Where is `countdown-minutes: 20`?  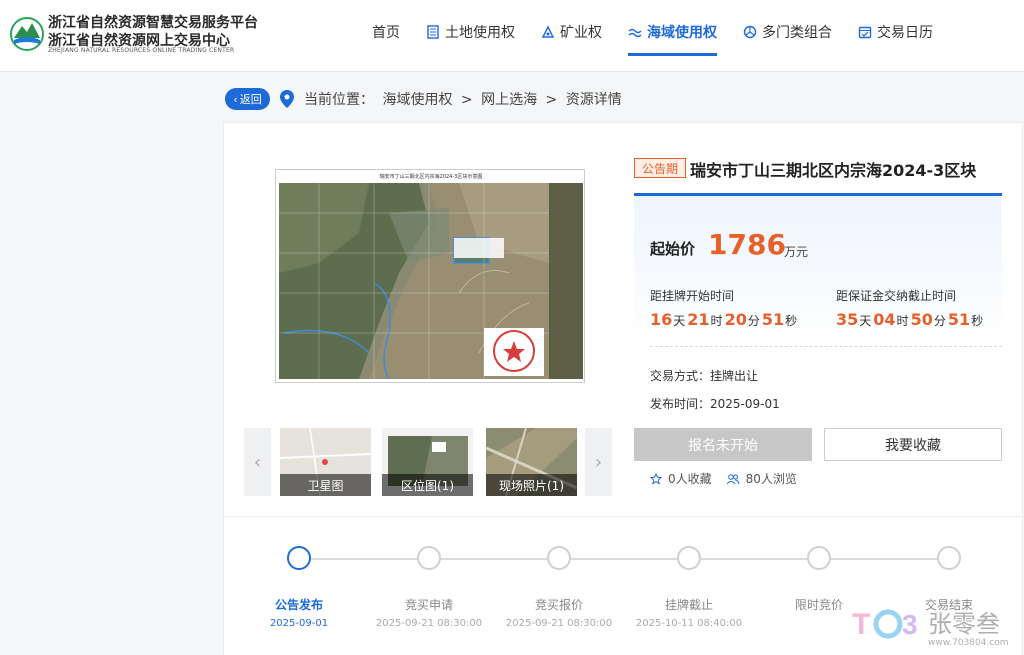 countdown-minutes: 20 is located at coordinates (735, 319).